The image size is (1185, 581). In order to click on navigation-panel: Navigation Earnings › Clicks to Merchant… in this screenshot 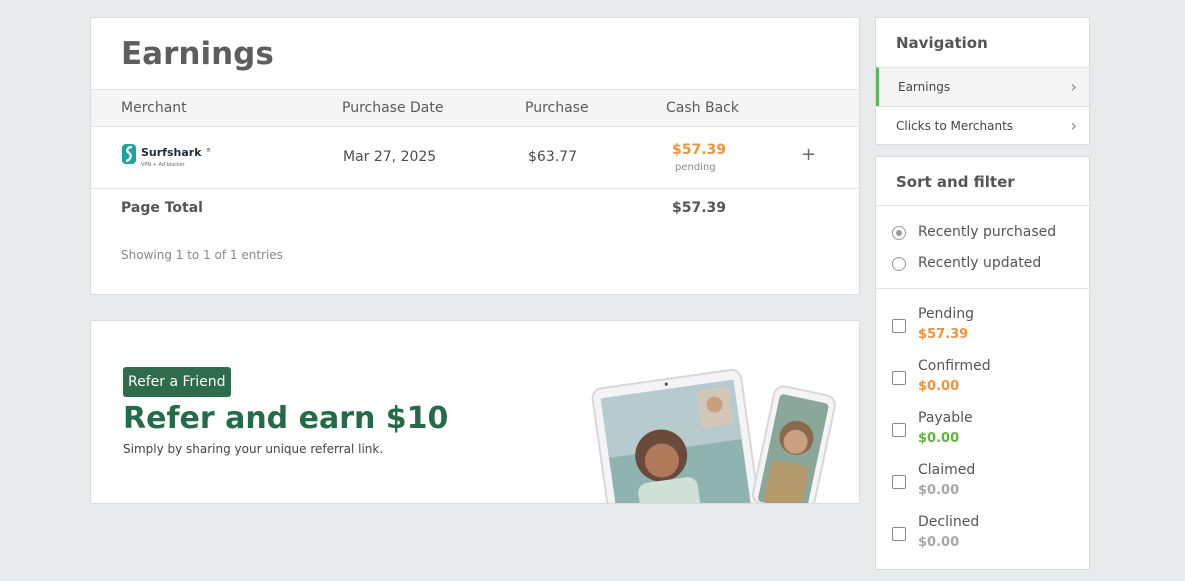, I will do `click(982, 81)`.